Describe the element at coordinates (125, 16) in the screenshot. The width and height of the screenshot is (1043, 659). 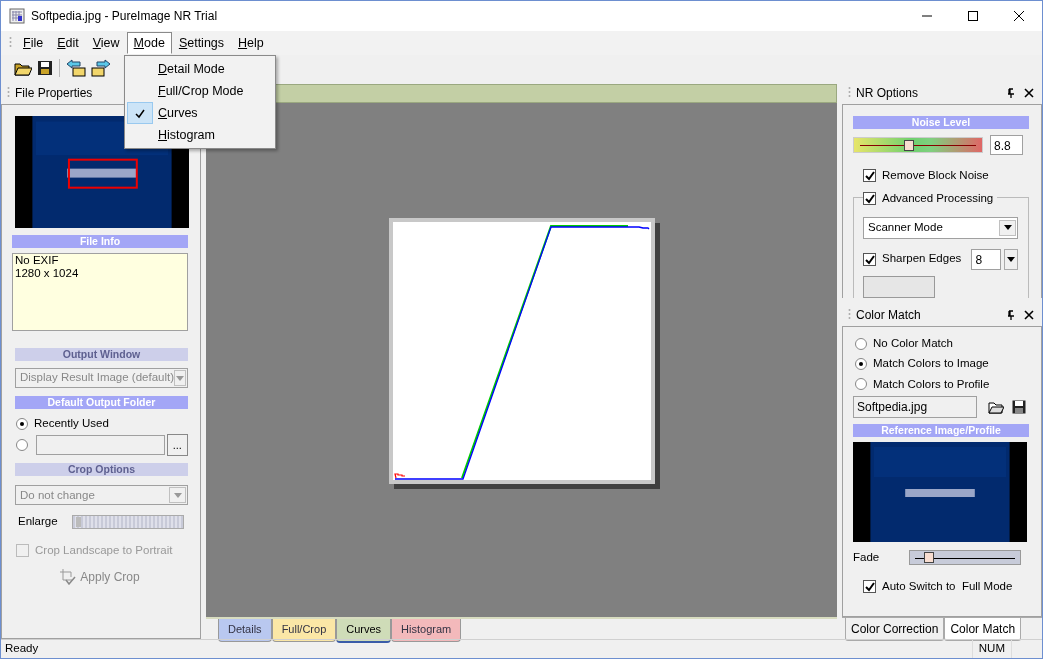
I see `window-title: Softpedia.jpg - PureImage NR Trial` at that location.